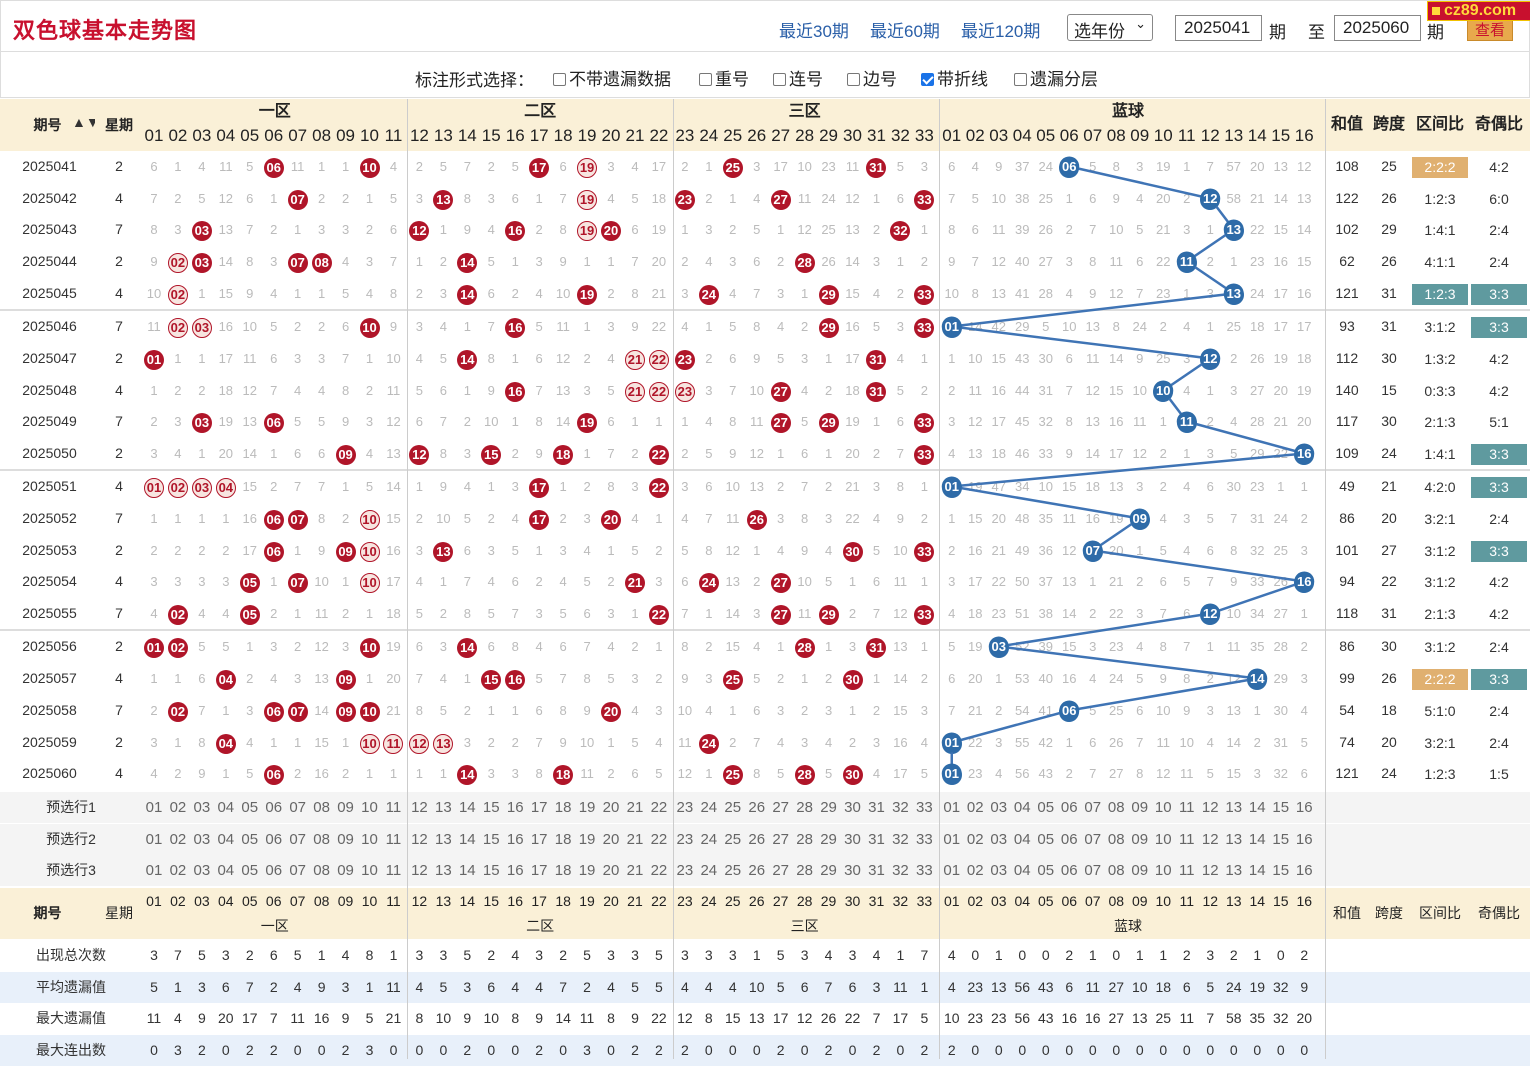 The width and height of the screenshot is (1530, 1069). I want to click on blue-ball-marker-label: 03, so click(999, 646).